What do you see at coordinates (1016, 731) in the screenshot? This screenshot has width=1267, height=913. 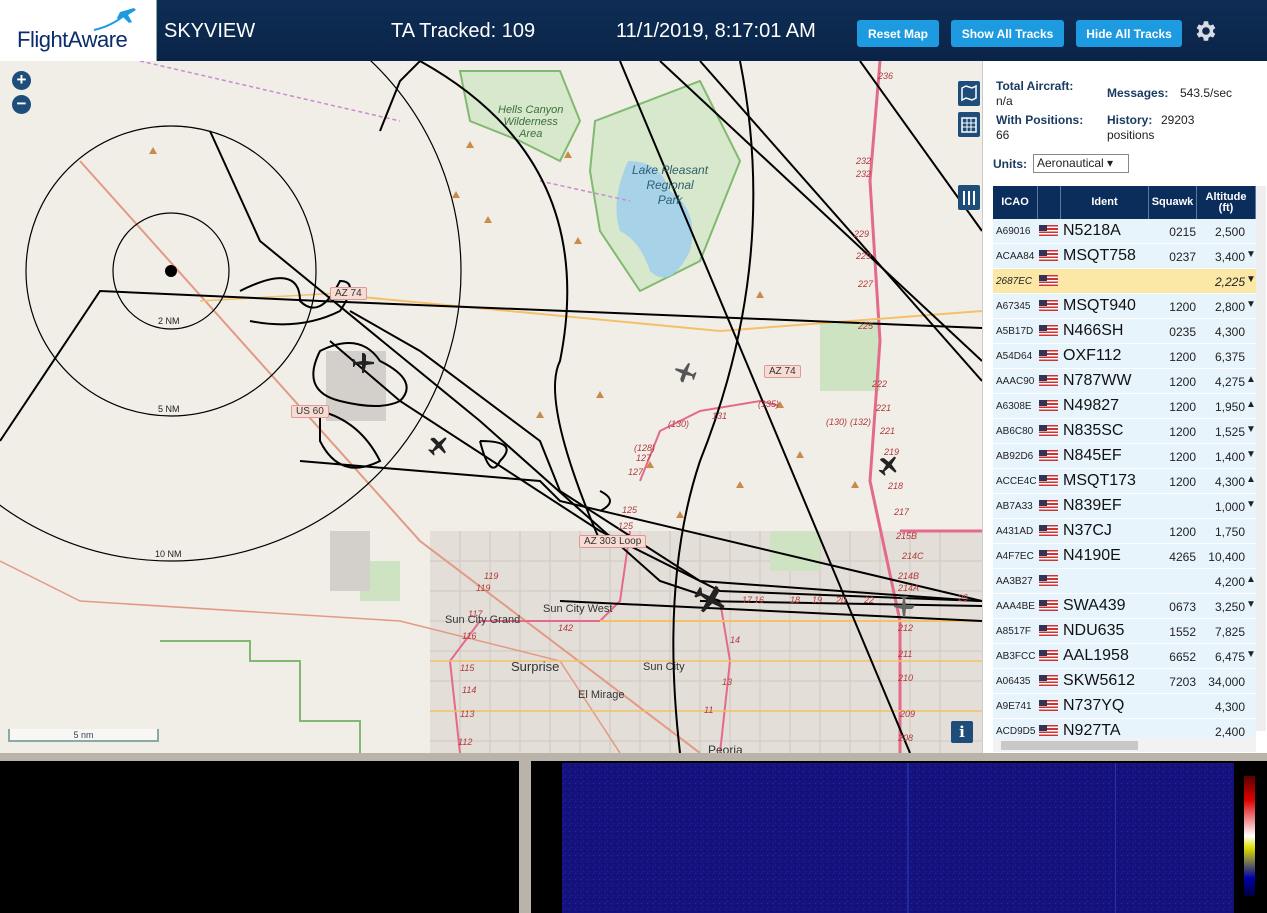 I see `row-icao: ACD9D5` at bounding box center [1016, 731].